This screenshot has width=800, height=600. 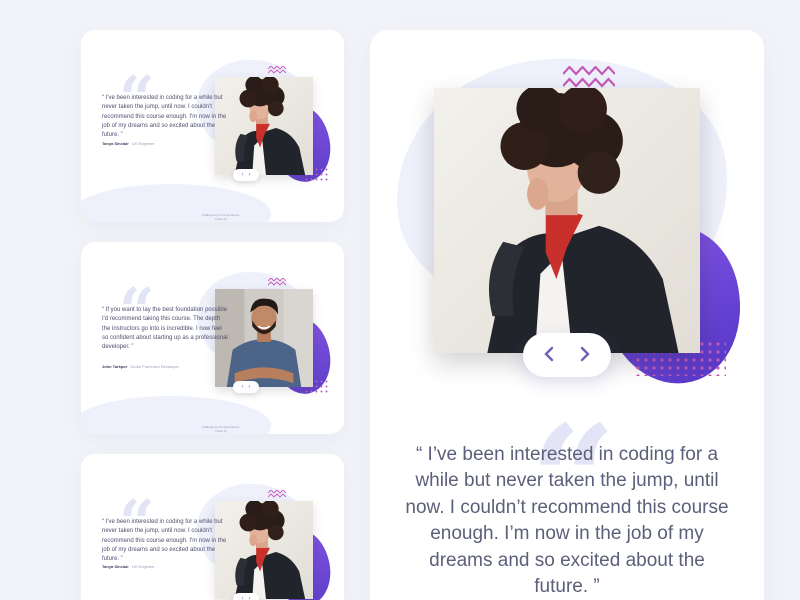 What do you see at coordinates (264, 338) in the screenshot?
I see `john-photo` at bounding box center [264, 338].